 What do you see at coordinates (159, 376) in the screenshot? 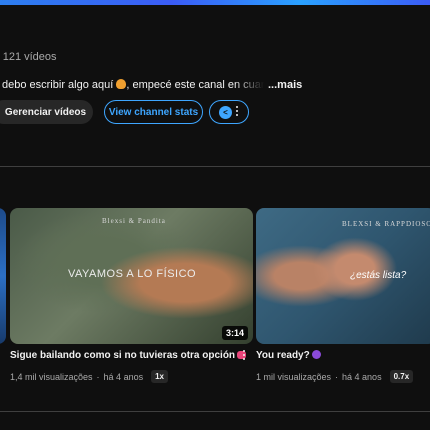
I see `playback-speed-badge: 1x` at bounding box center [159, 376].